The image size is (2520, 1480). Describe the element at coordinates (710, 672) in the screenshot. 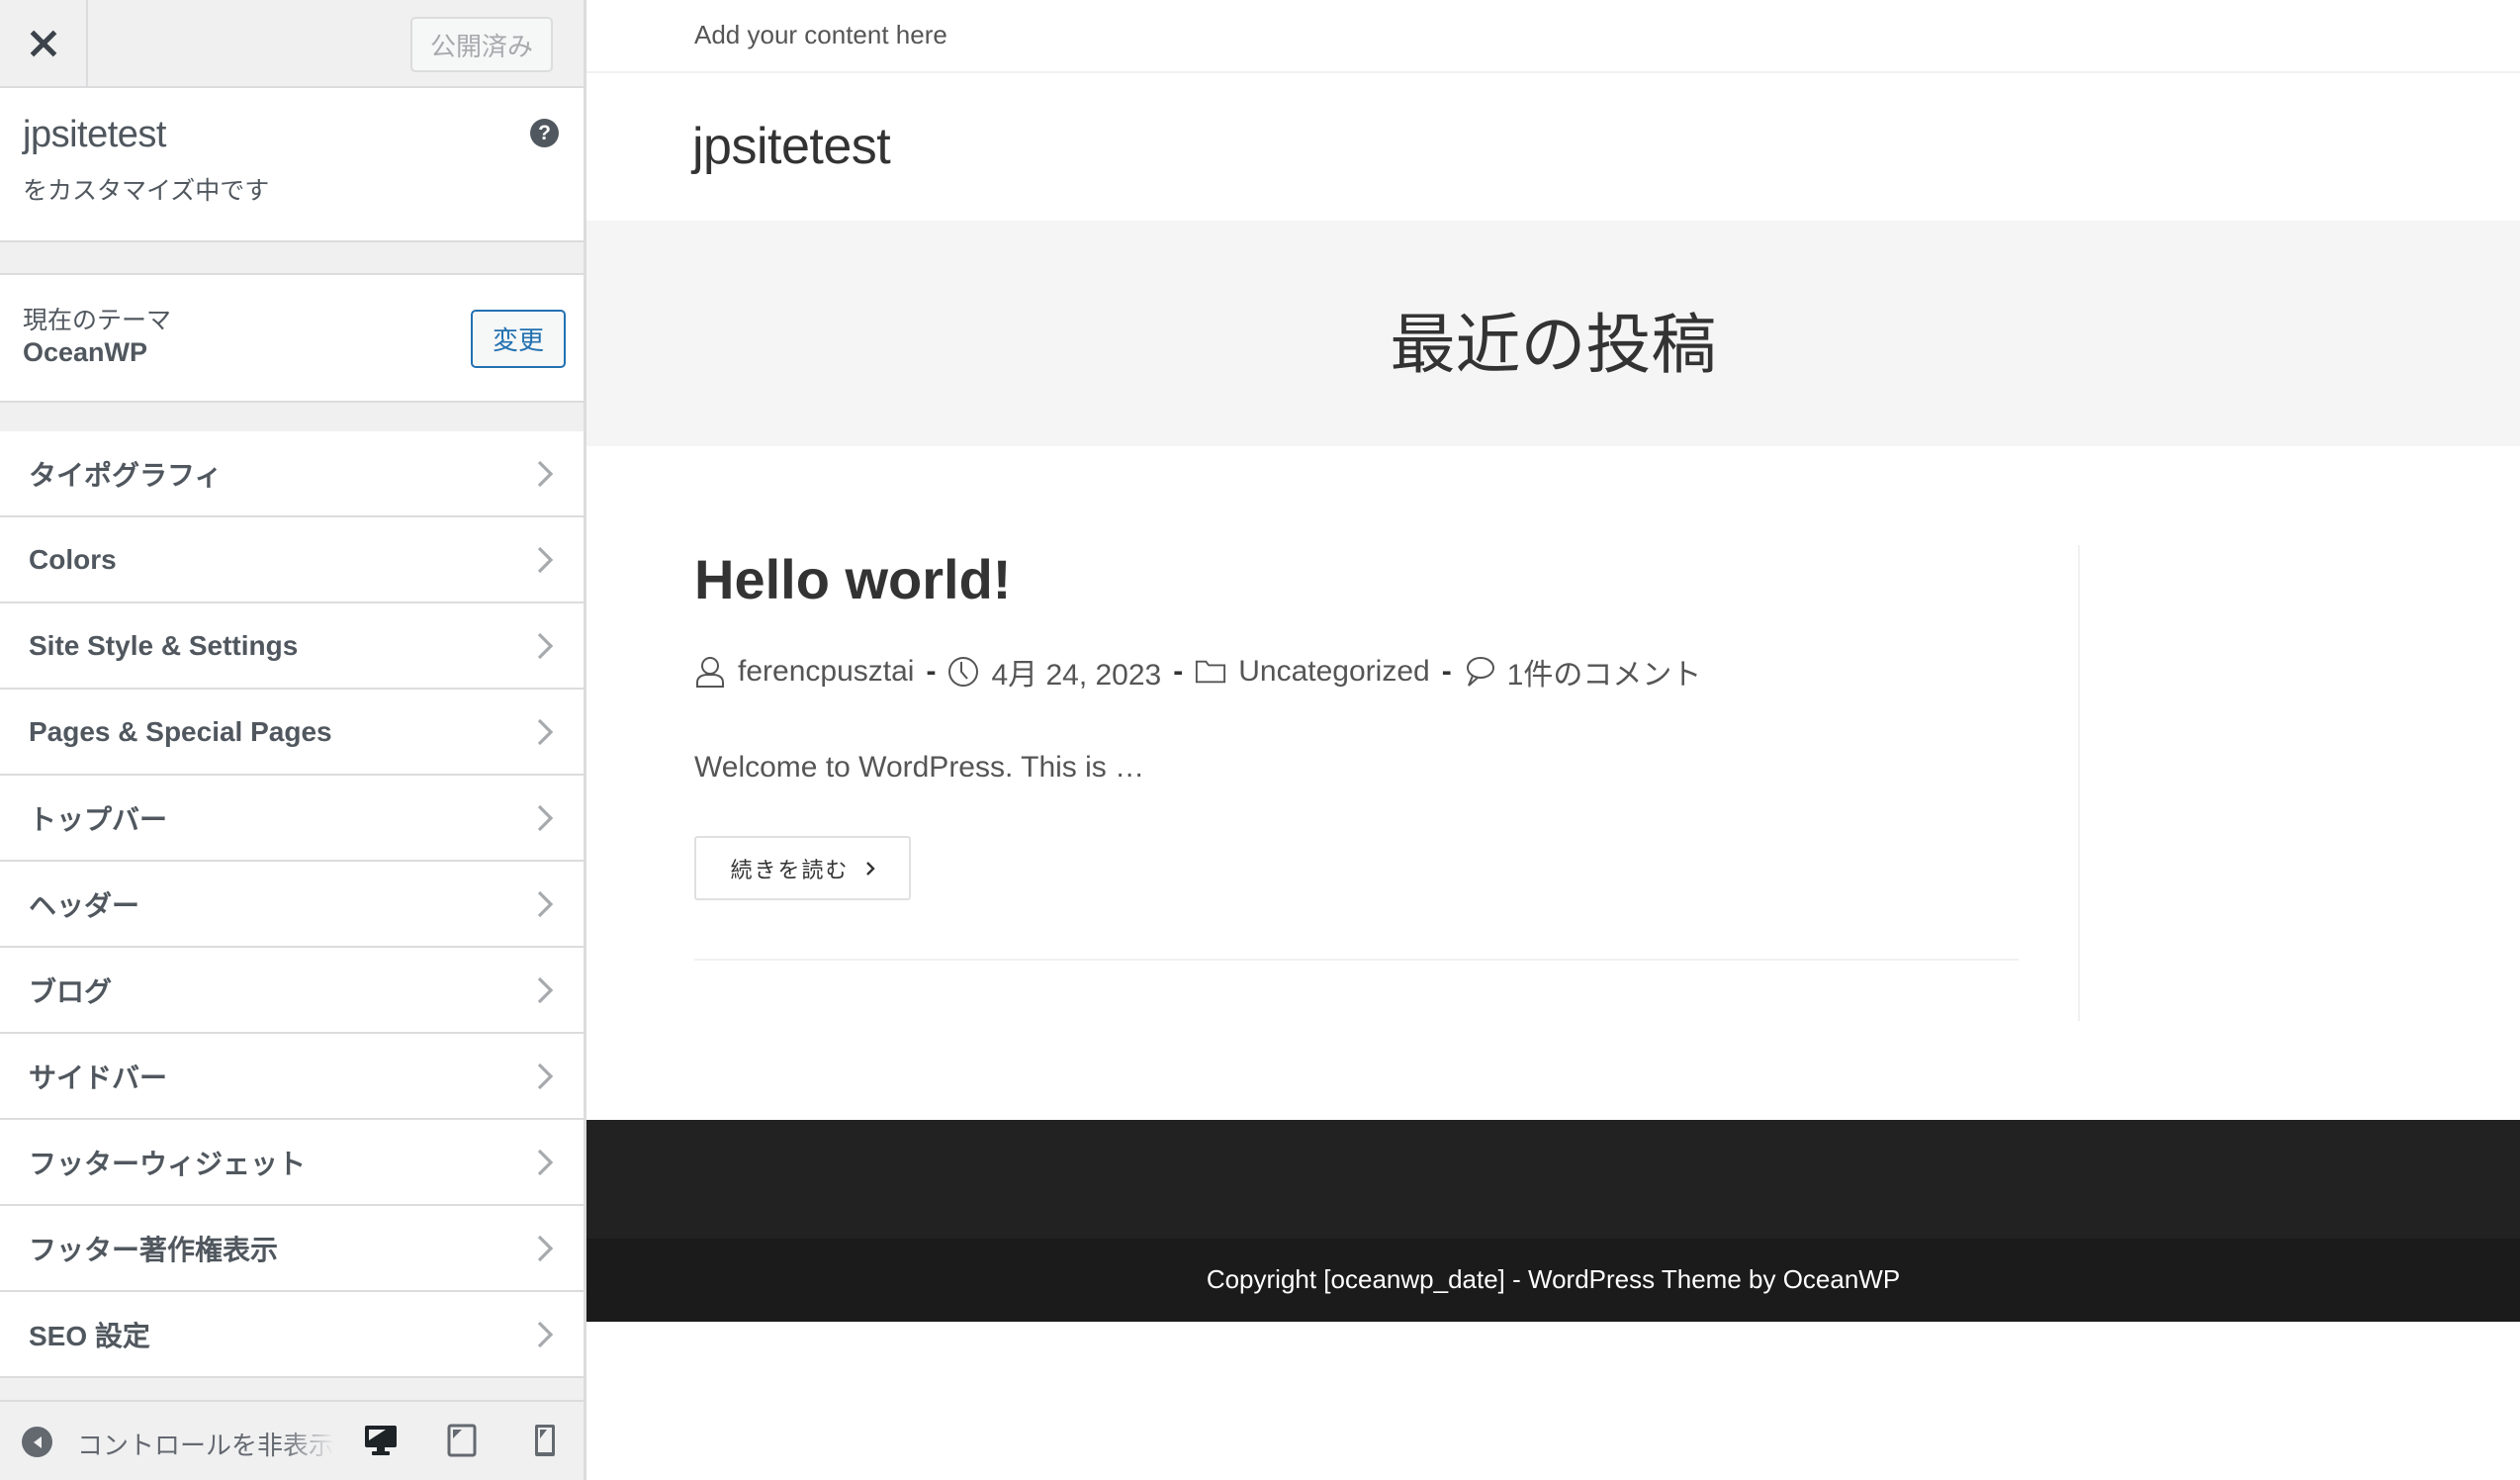

I see `user-icon` at that location.